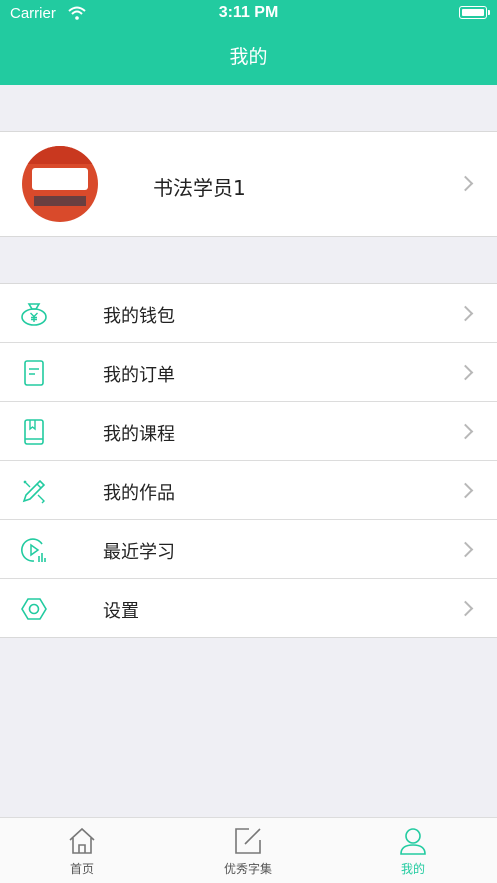 The height and width of the screenshot is (883, 497). What do you see at coordinates (248, 313) in the screenshot?
I see `menu-item-wallet: 我的钱包` at bounding box center [248, 313].